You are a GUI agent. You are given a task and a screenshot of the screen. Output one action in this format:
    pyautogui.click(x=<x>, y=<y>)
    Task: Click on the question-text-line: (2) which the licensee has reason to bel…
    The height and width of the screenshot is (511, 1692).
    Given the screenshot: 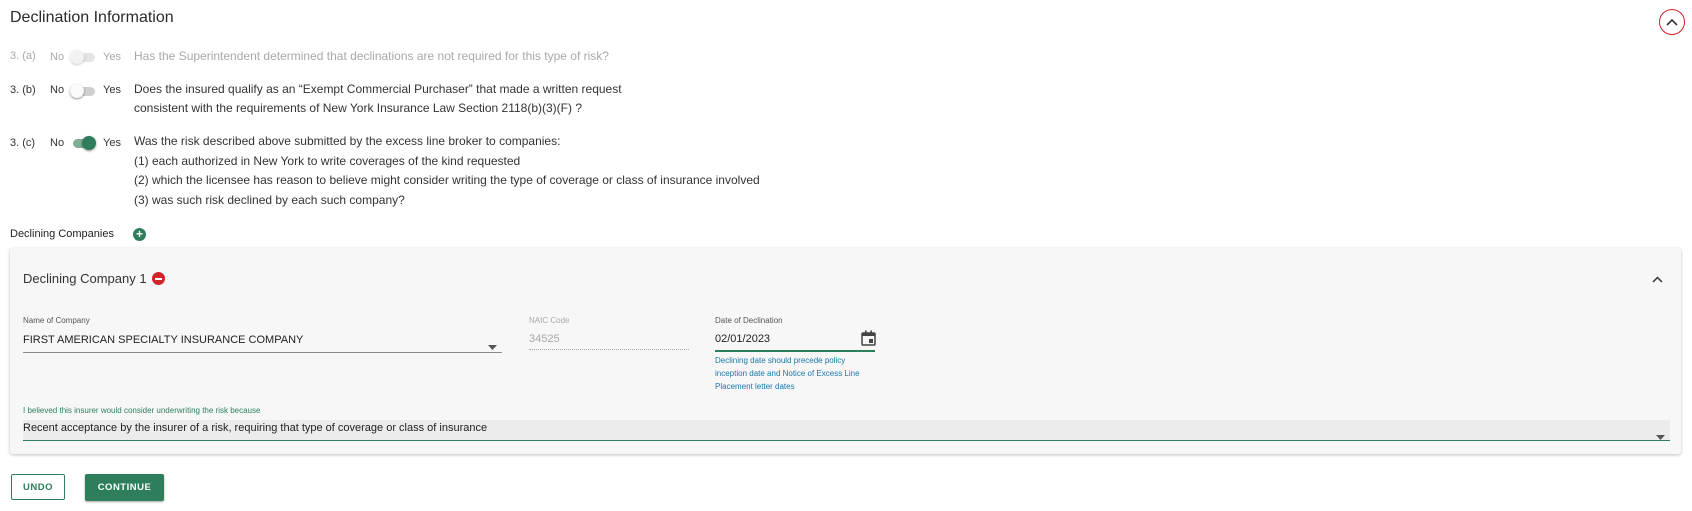 What is the action you would take?
    pyautogui.click(x=447, y=180)
    